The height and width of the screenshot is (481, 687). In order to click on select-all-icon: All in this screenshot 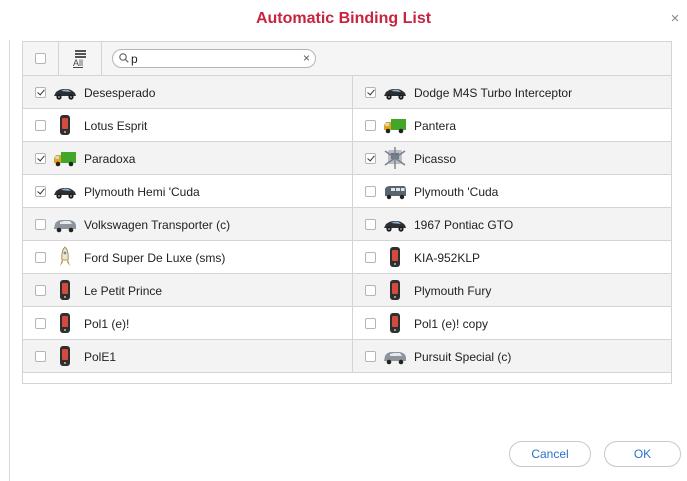, I will do `click(80, 59)`.